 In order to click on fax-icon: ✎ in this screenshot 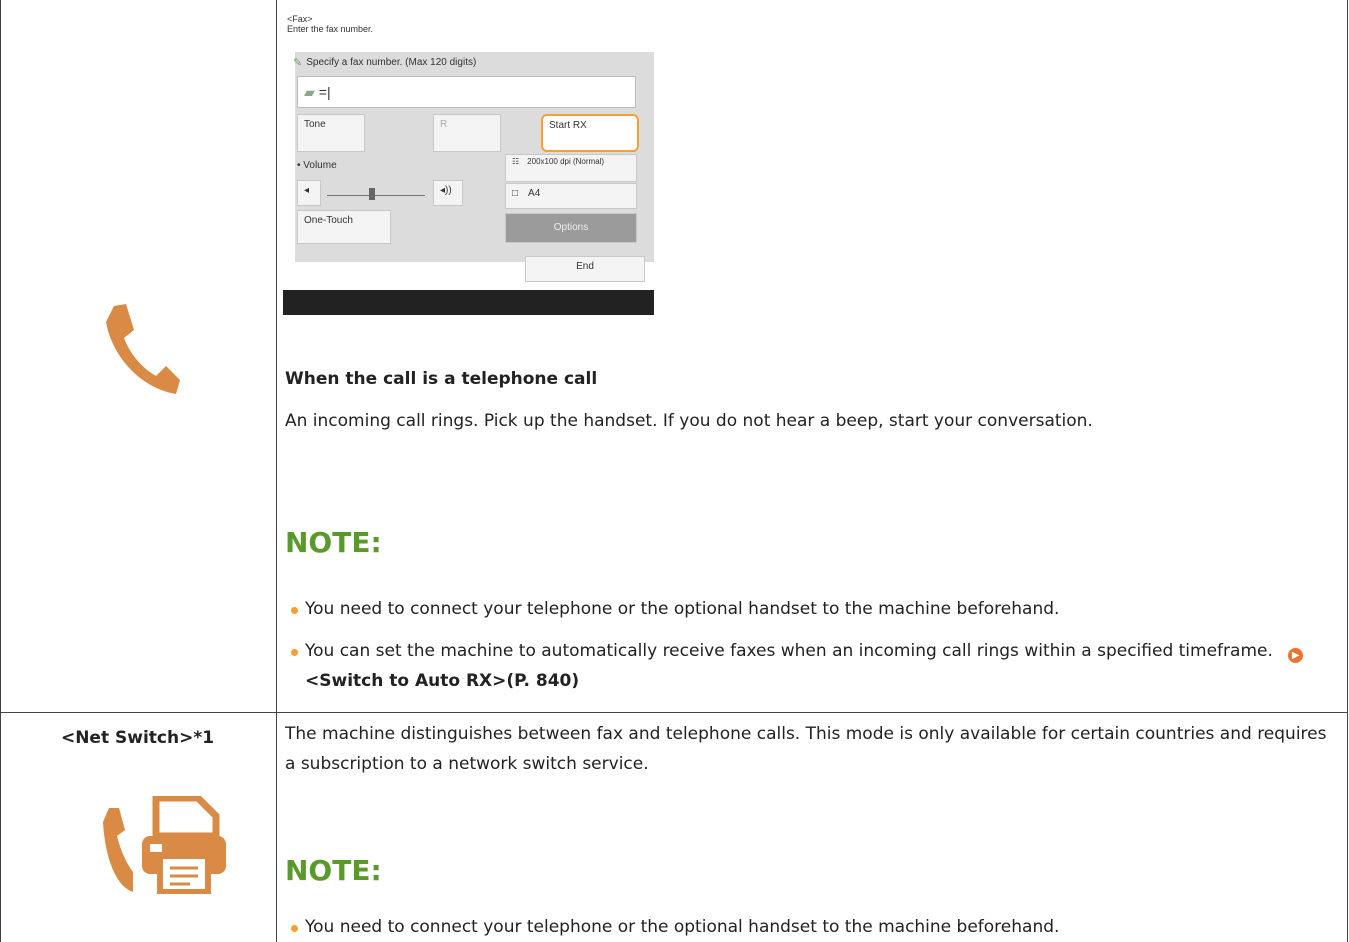, I will do `click(298, 63)`.